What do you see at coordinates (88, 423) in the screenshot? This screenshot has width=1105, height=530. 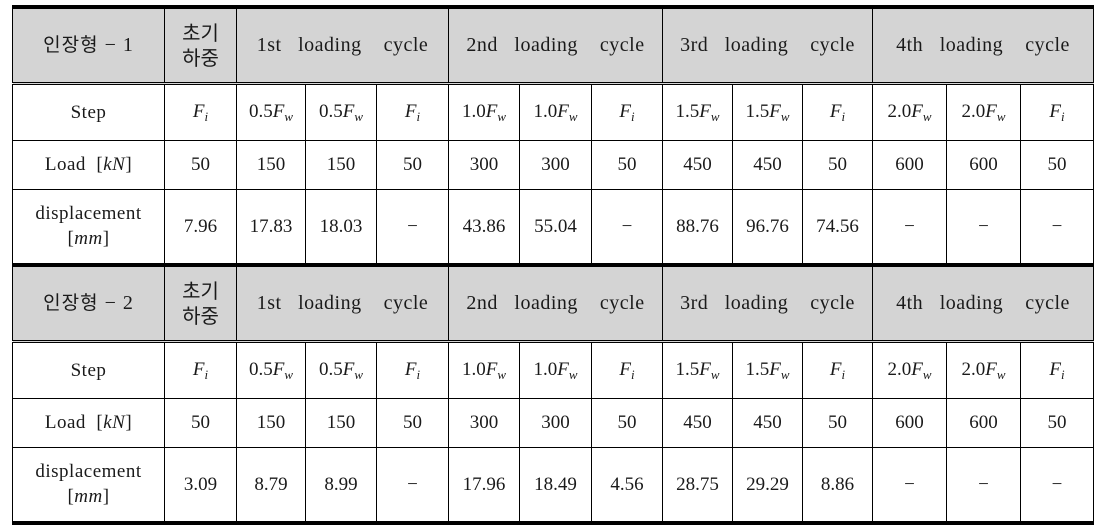 I see `row-label-load-2: Load [kN]` at bounding box center [88, 423].